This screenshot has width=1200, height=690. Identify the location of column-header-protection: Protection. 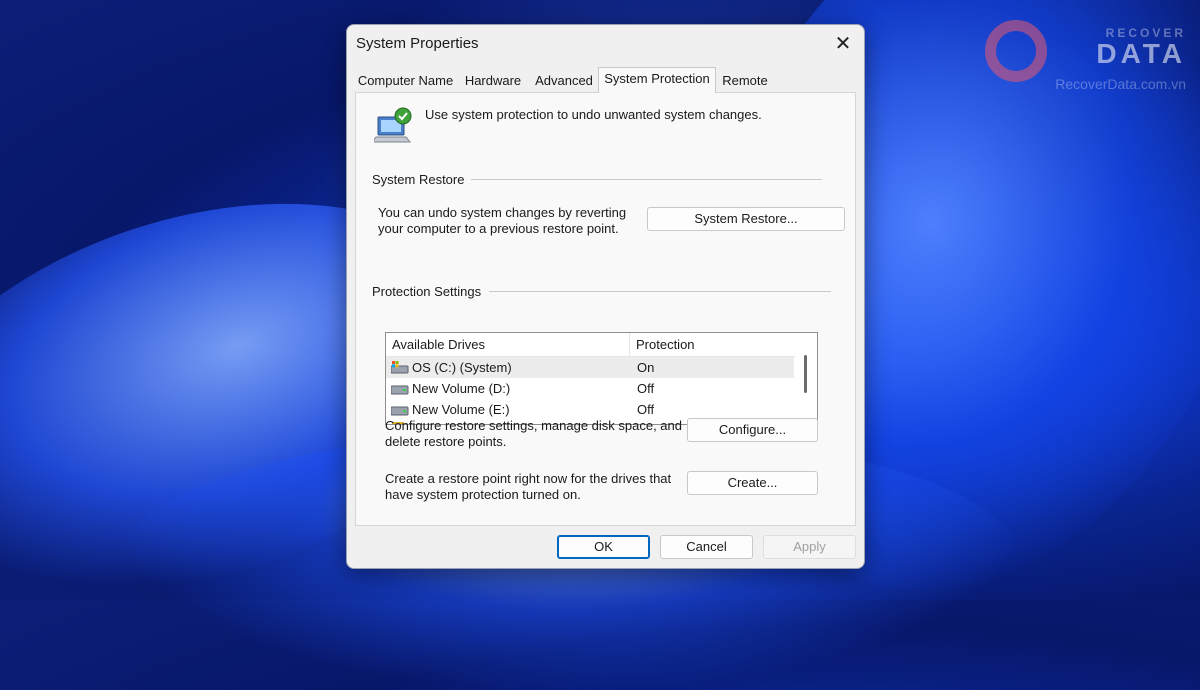
(713, 345).